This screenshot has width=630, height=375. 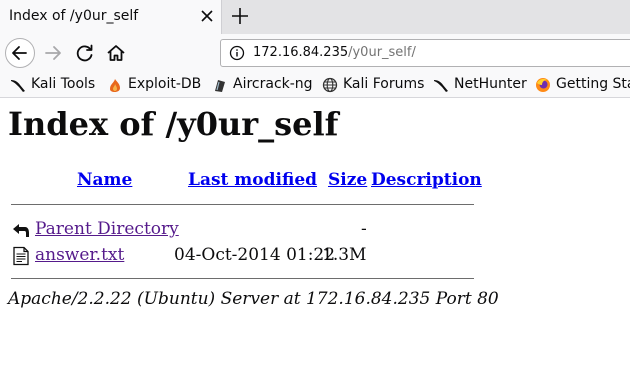 What do you see at coordinates (330, 85) in the screenshot?
I see `globe-icon` at bounding box center [330, 85].